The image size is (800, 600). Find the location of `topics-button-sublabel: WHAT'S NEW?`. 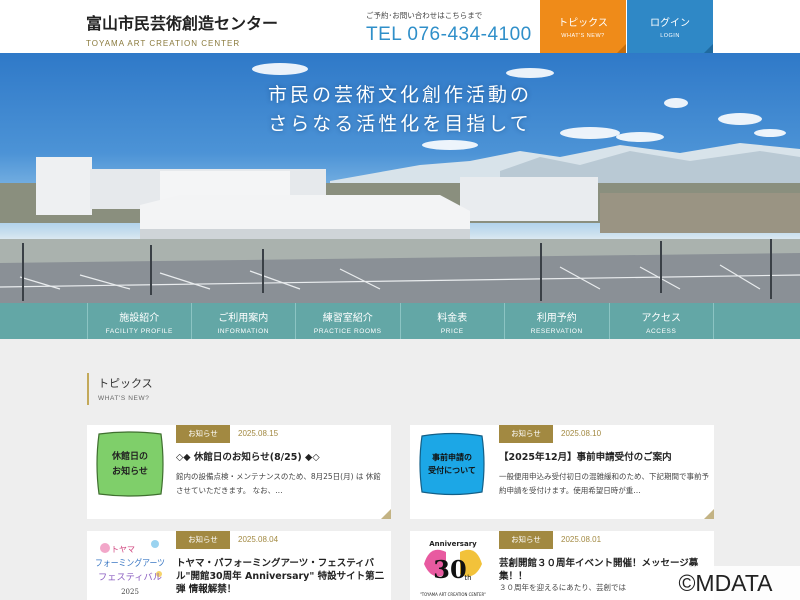

topics-button-sublabel: WHAT'S NEW? is located at coordinates (583, 36).